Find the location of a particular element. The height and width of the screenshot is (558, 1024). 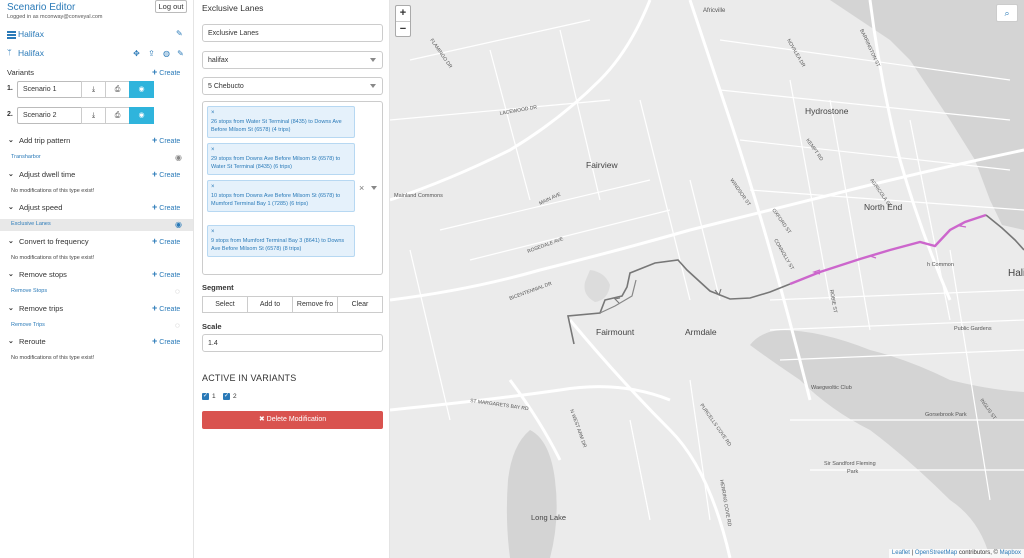

segment-select-button: Select is located at coordinates (225, 304).